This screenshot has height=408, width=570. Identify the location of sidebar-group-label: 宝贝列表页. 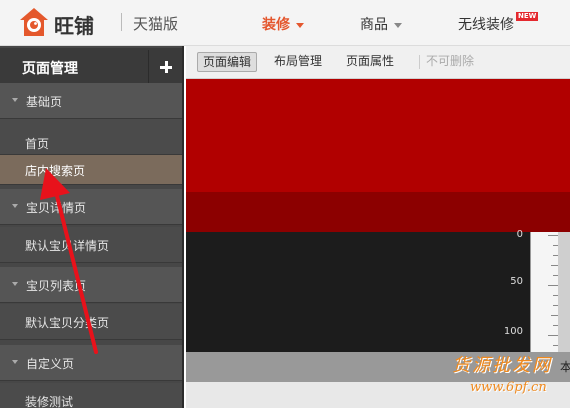
(56, 286).